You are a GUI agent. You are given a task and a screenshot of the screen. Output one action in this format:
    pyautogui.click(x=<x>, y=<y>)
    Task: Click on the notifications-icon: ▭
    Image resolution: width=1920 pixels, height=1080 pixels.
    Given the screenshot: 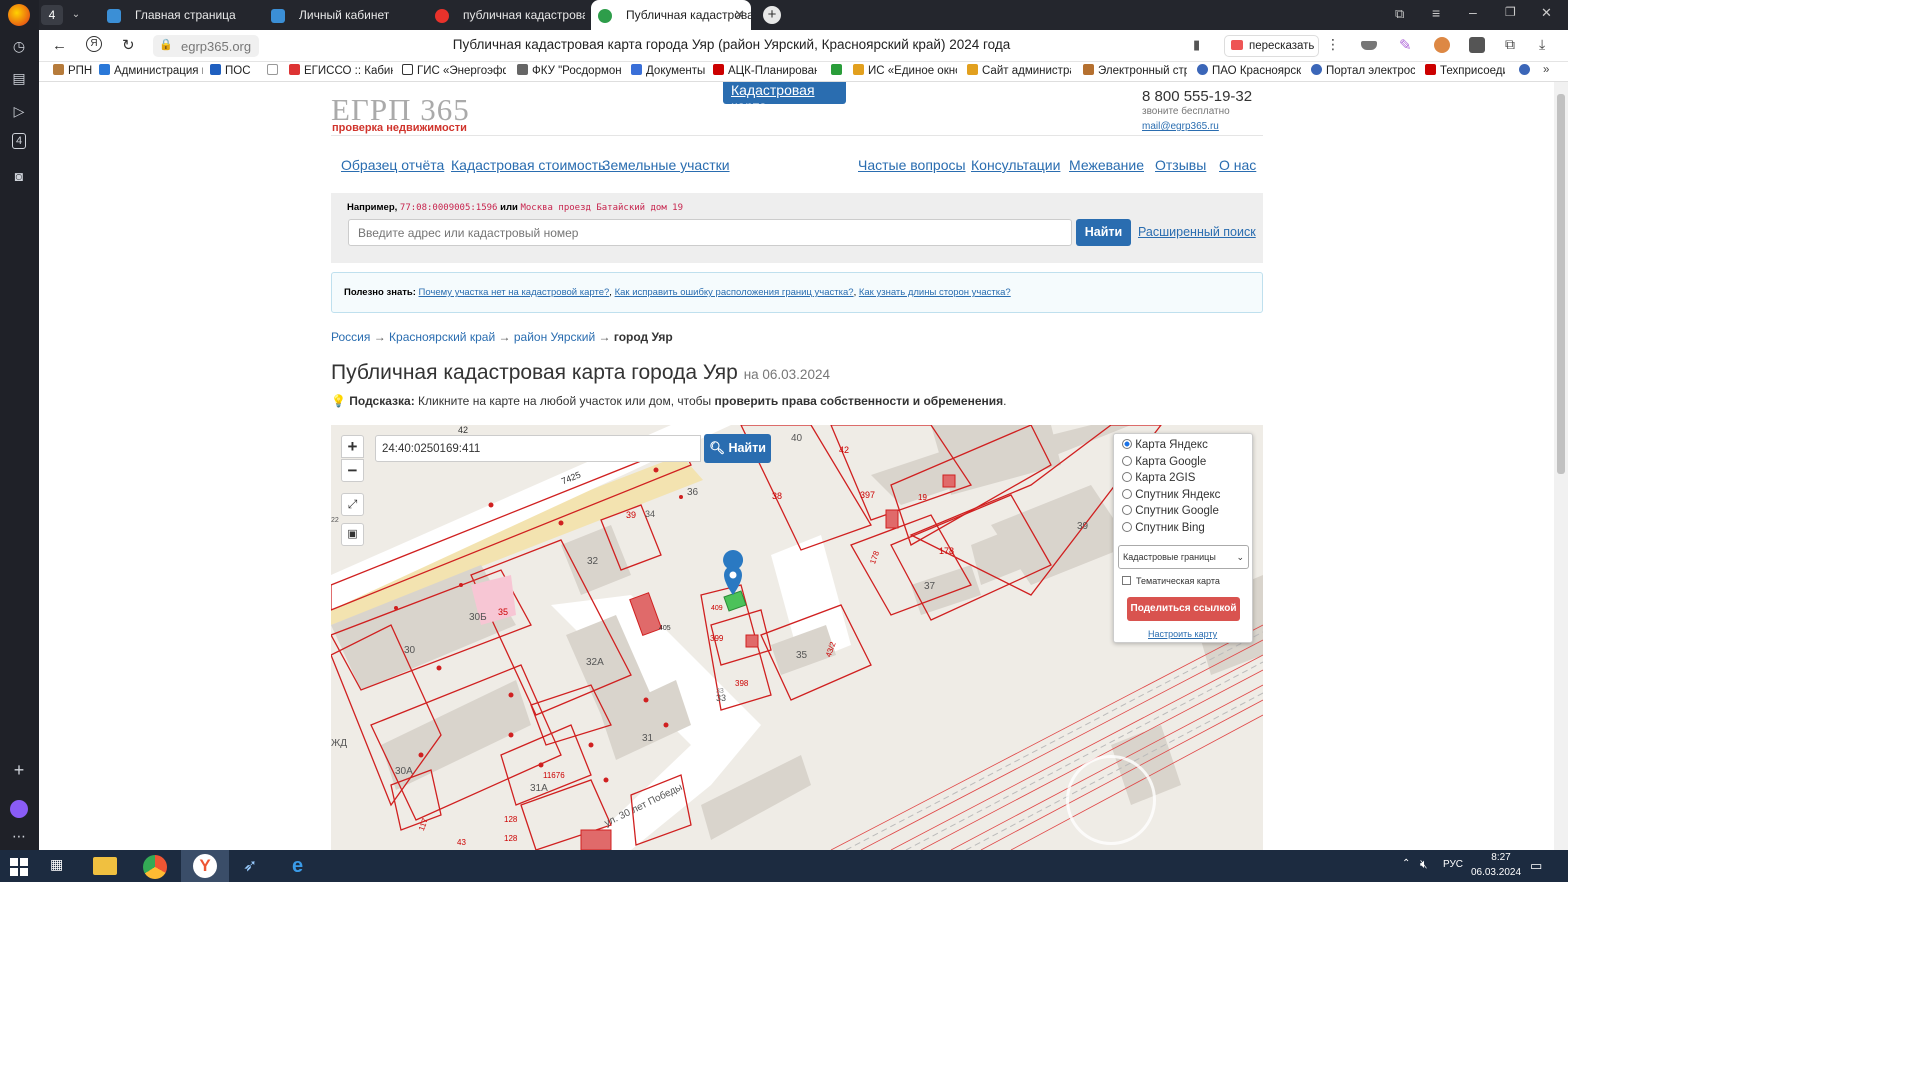 What is the action you would take?
    pyautogui.click(x=1536, y=866)
    